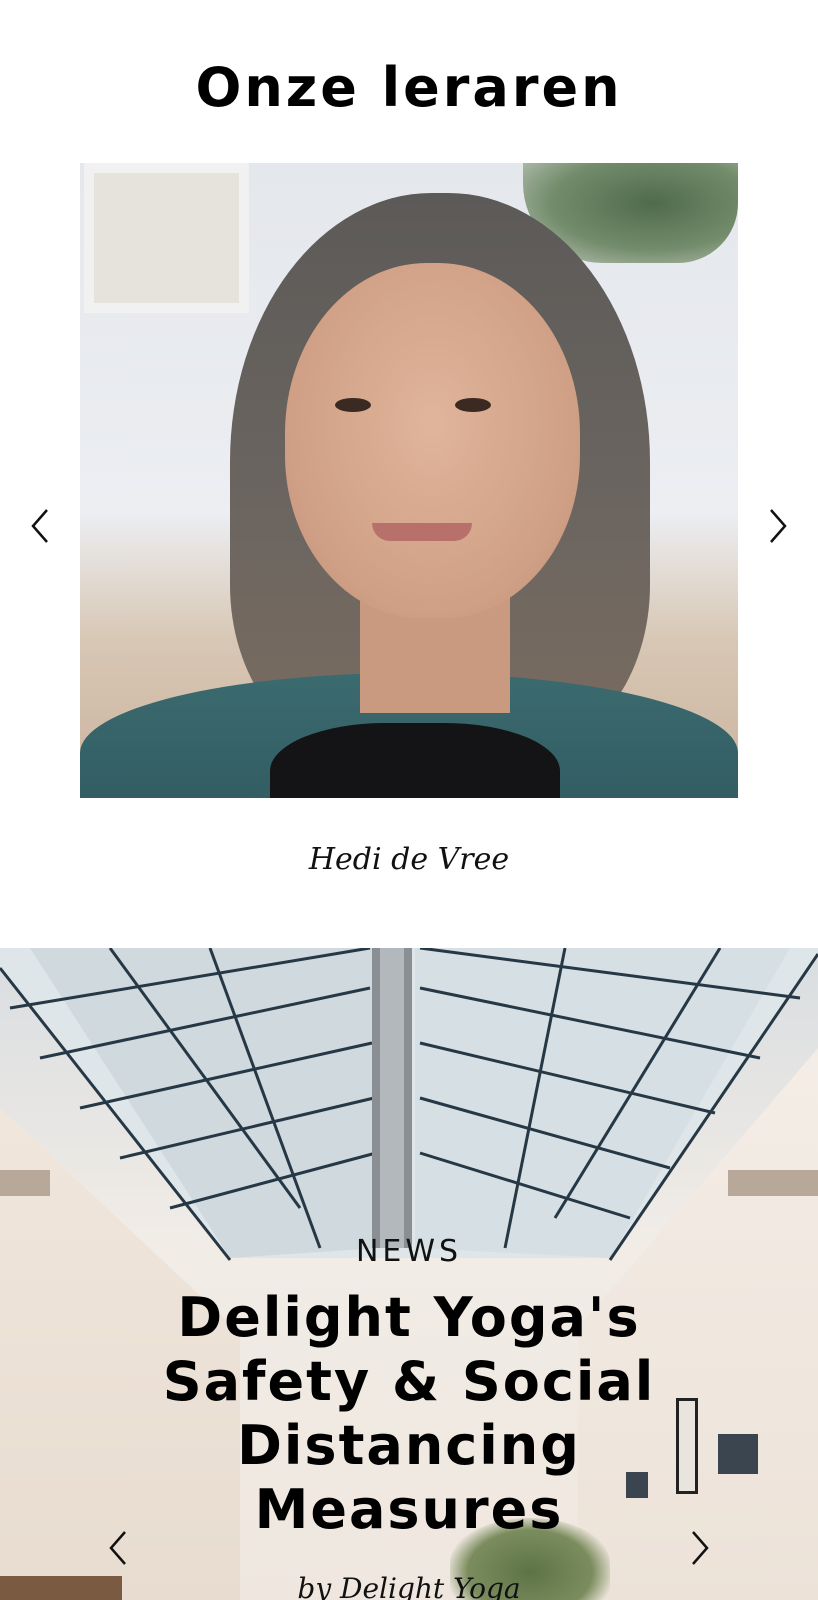 This screenshot has height=1600, width=818. I want to click on news-prev-button, so click(118, 1548).